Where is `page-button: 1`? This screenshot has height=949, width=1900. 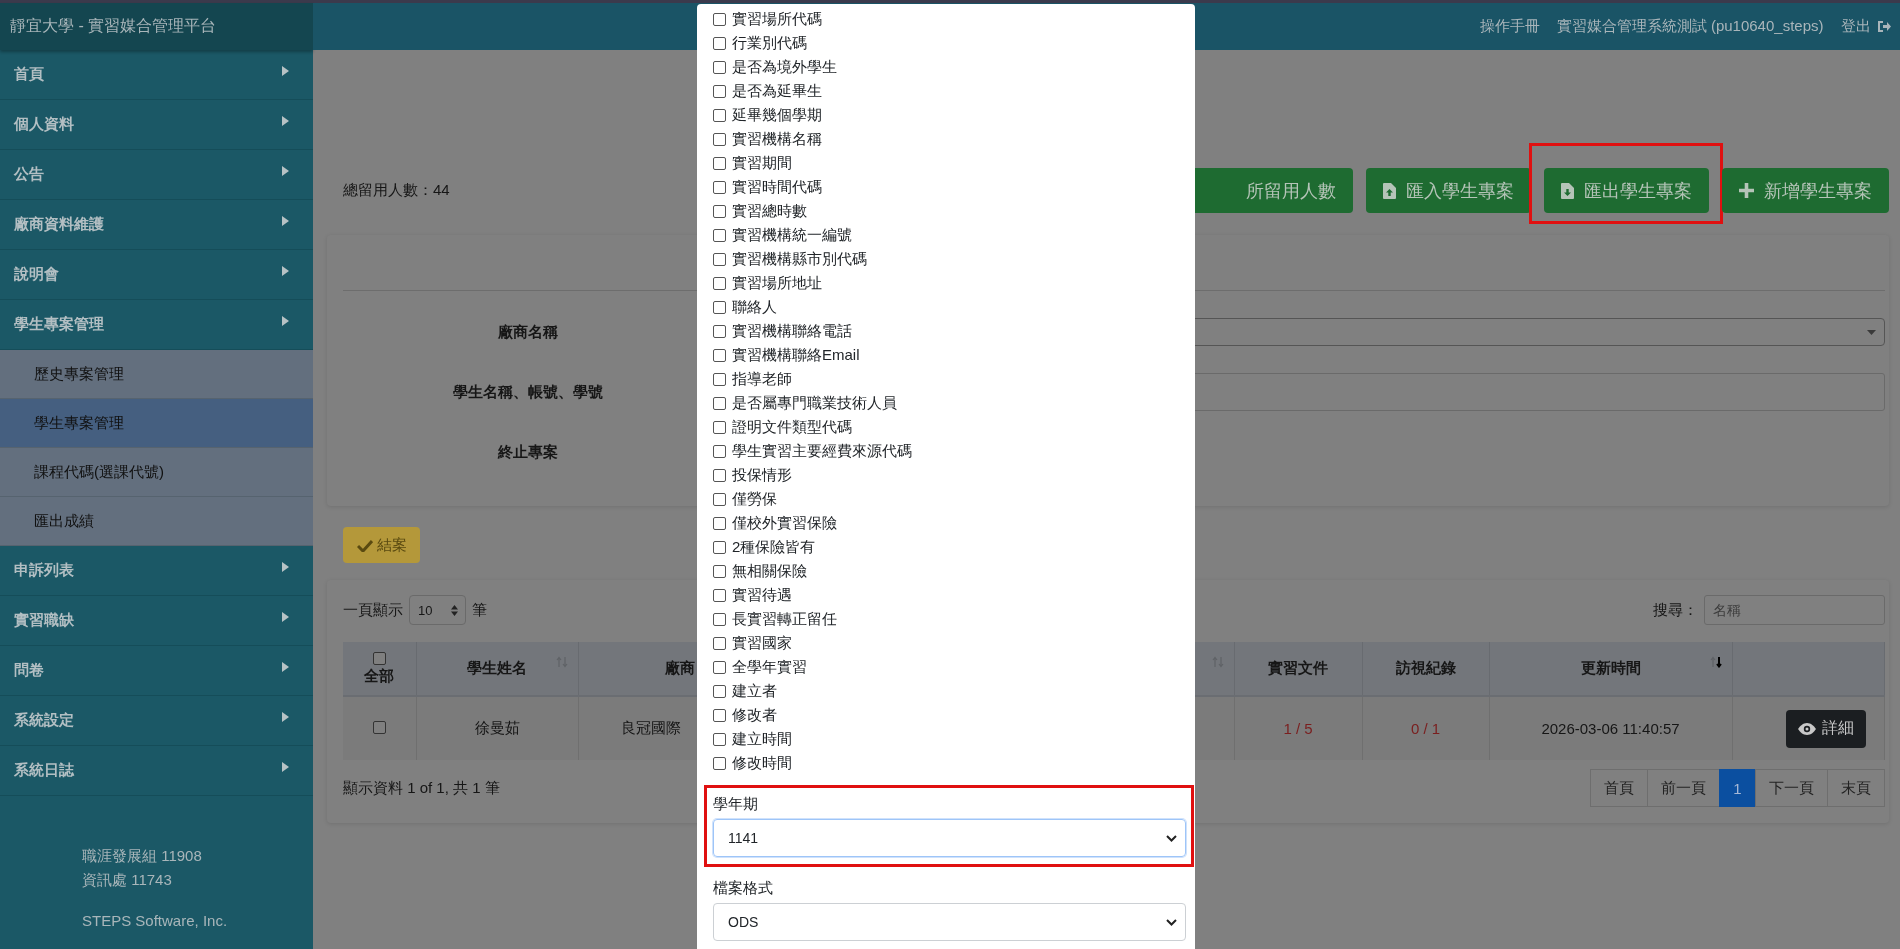
page-button: 1 is located at coordinates (1737, 788).